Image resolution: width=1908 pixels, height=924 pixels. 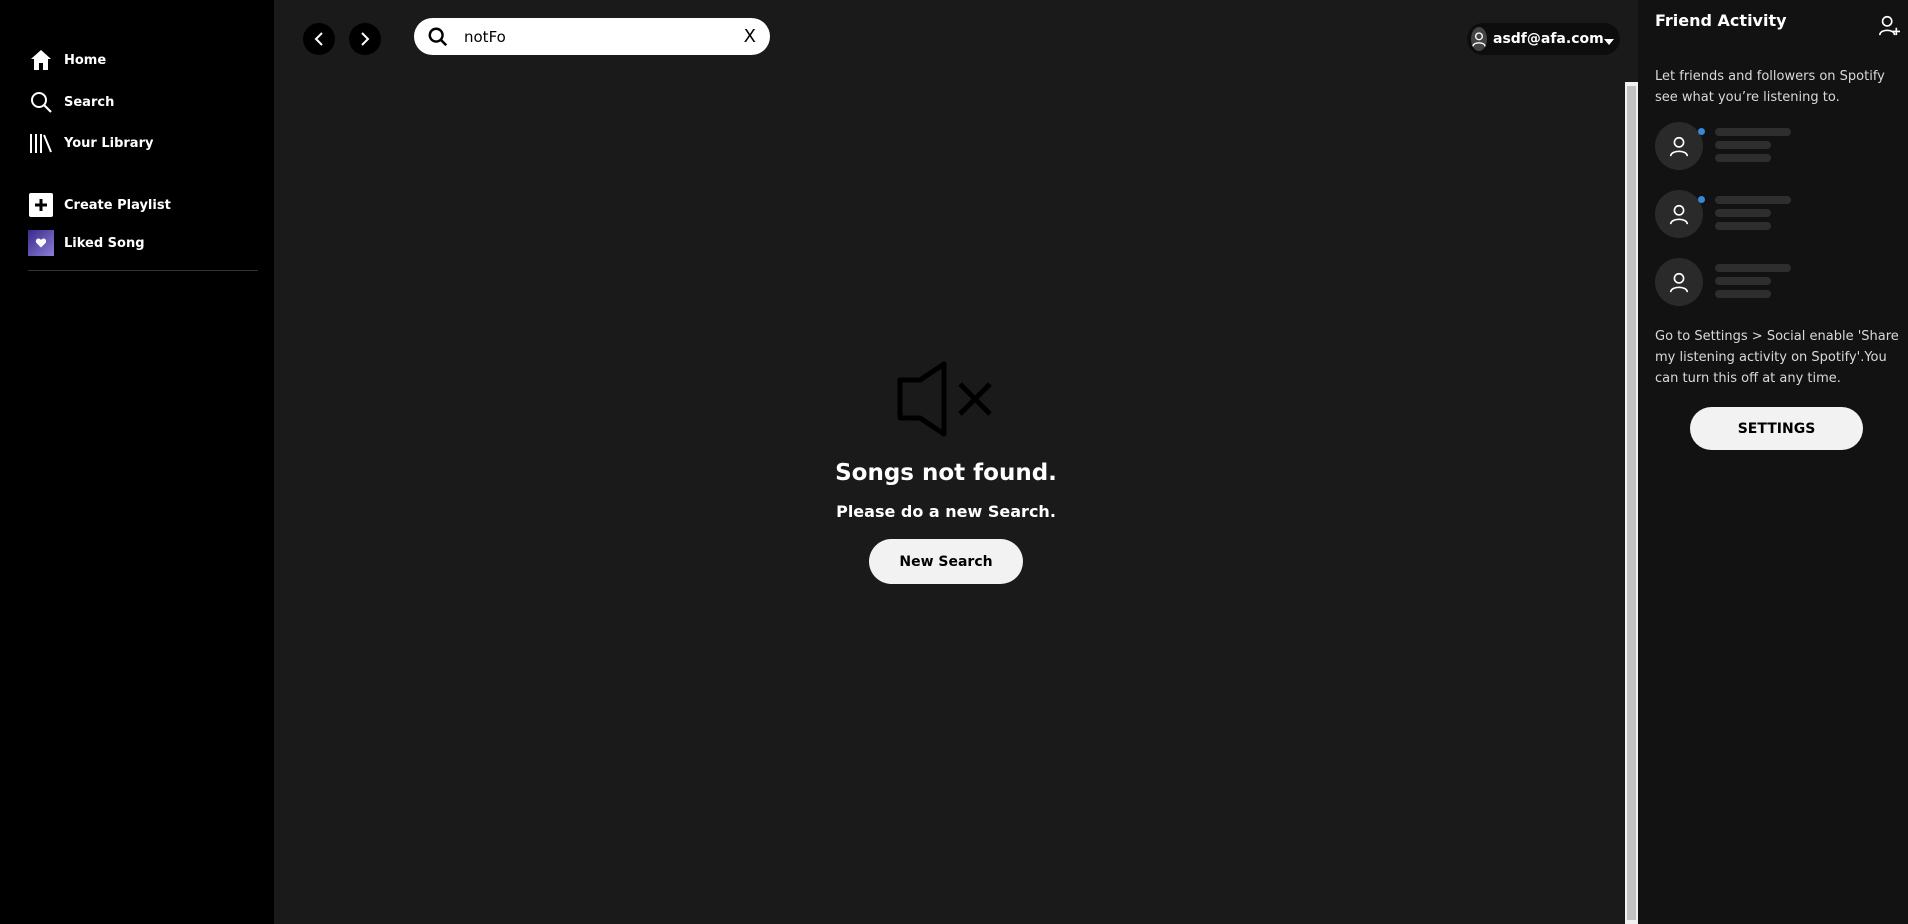 I want to click on chevron-right-icon, so click(x=365, y=39).